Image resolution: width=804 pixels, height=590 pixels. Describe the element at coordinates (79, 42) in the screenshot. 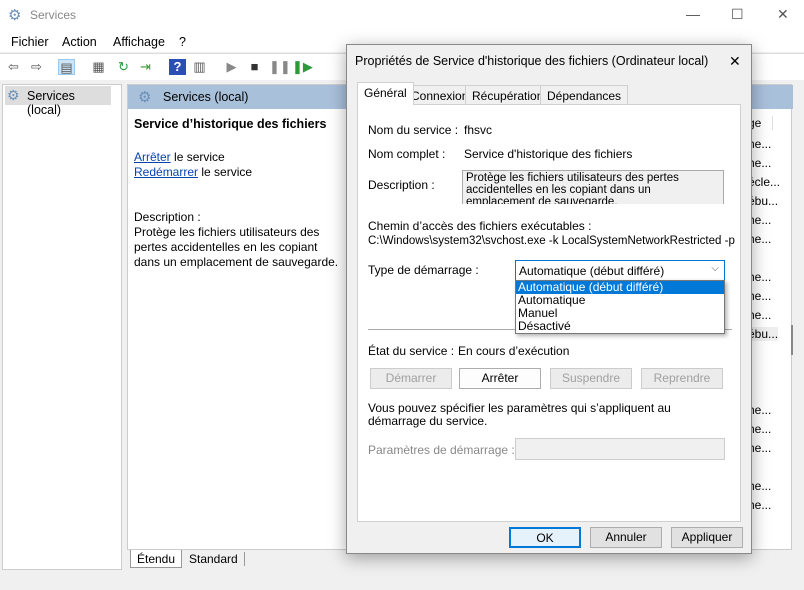

I see `menu-action: Action` at that location.